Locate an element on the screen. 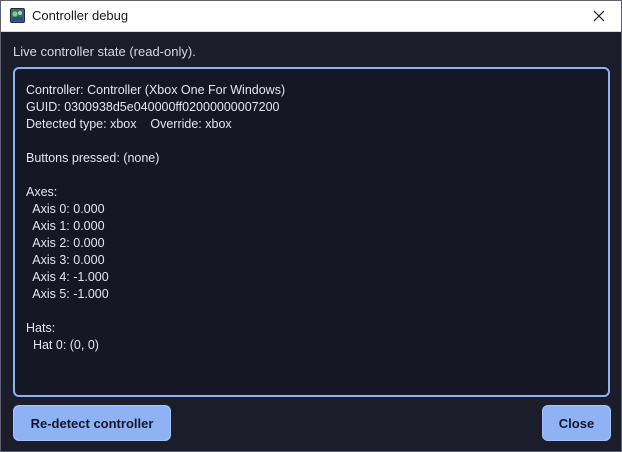  state-line: Axis 3: 0.000 is located at coordinates (65, 260).